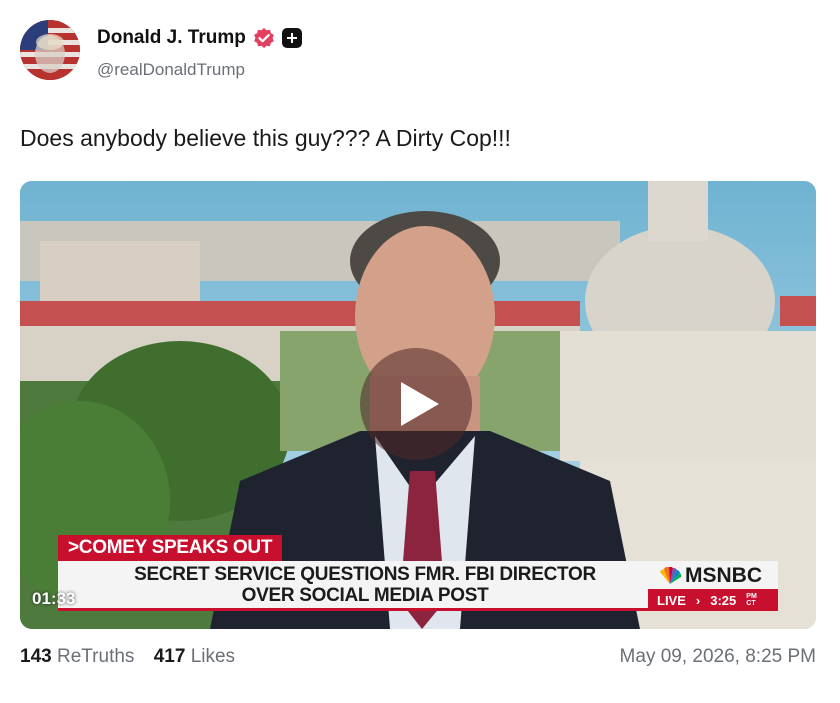 This screenshot has height=703, width=840. I want to click on retruths-count: 143, so click(36, 656).